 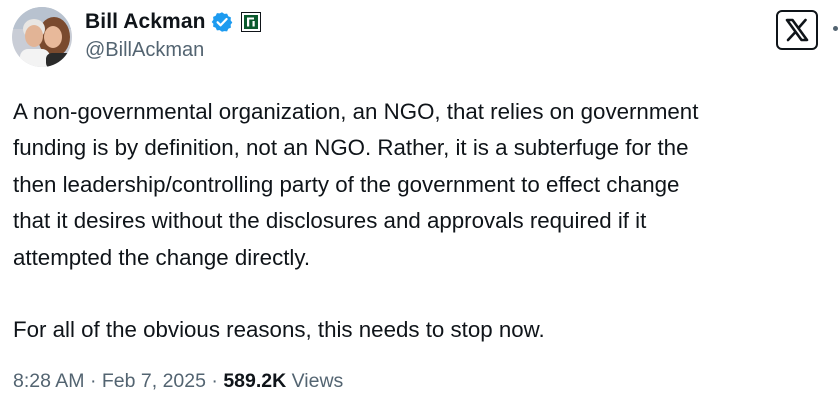 I want to click on author-names: Bill Ackman @BillAckman, so click(x=173, y=34).